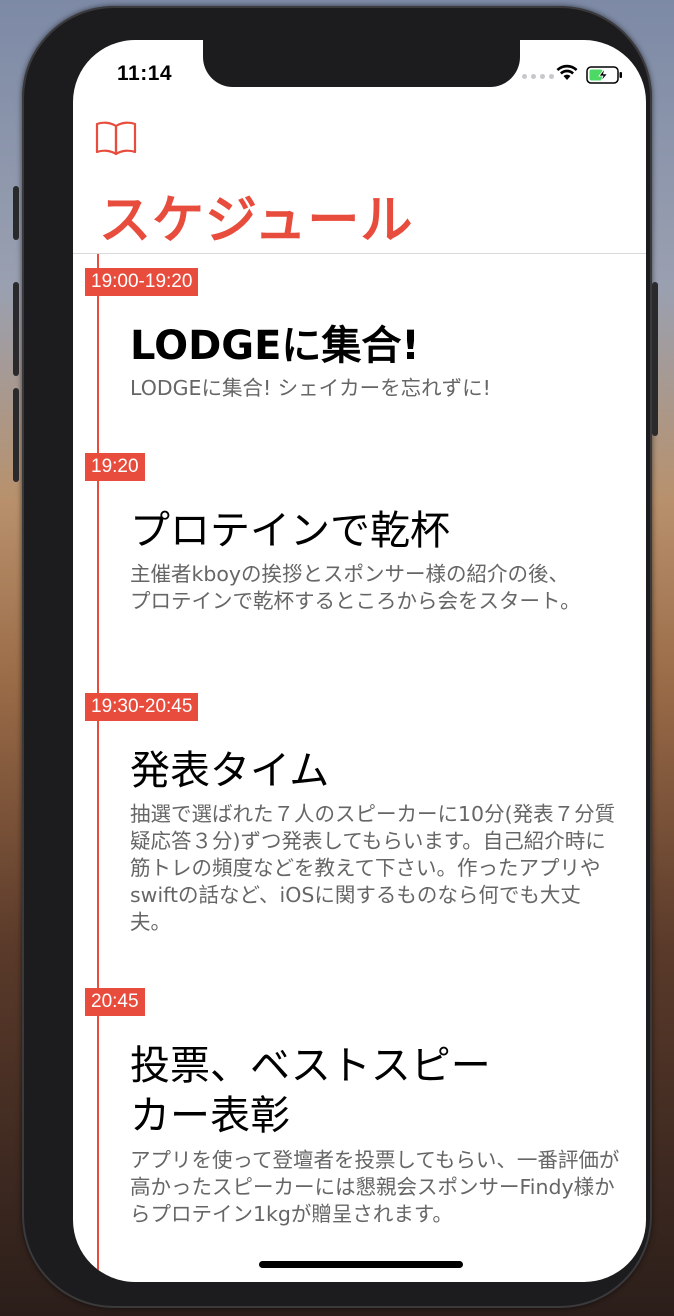  What do you see at coordinates (115, 1002) in the screenshot?
I see `time-badge: 20:45` at bounding box center [115, 1002].